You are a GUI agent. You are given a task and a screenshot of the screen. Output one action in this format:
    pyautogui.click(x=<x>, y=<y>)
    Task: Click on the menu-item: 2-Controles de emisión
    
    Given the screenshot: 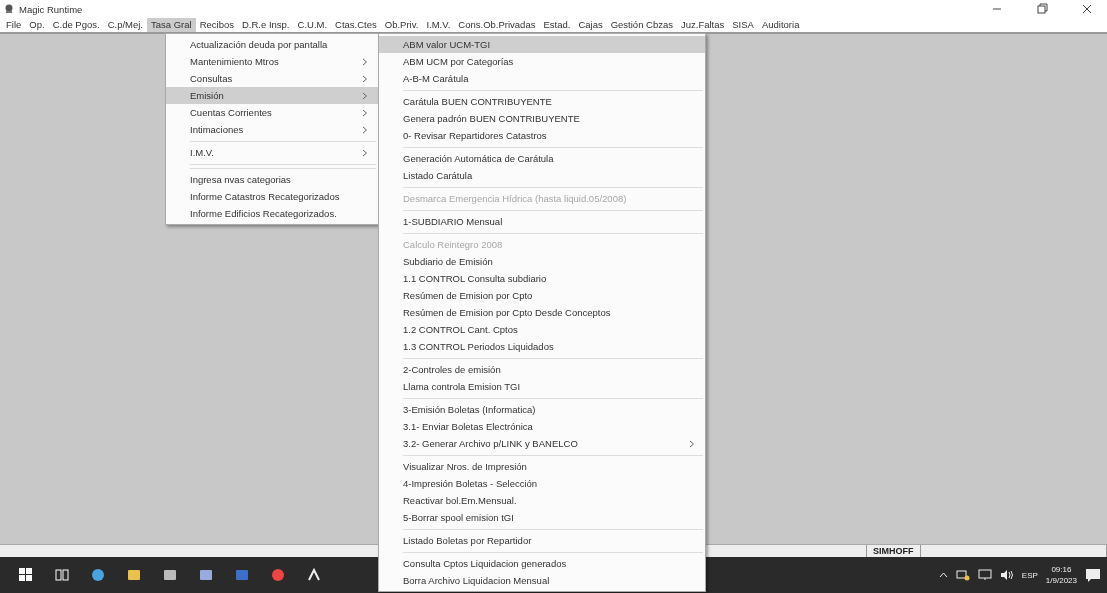 What is the action you would take?
    pyautogui.click(x=542, y=369)
    